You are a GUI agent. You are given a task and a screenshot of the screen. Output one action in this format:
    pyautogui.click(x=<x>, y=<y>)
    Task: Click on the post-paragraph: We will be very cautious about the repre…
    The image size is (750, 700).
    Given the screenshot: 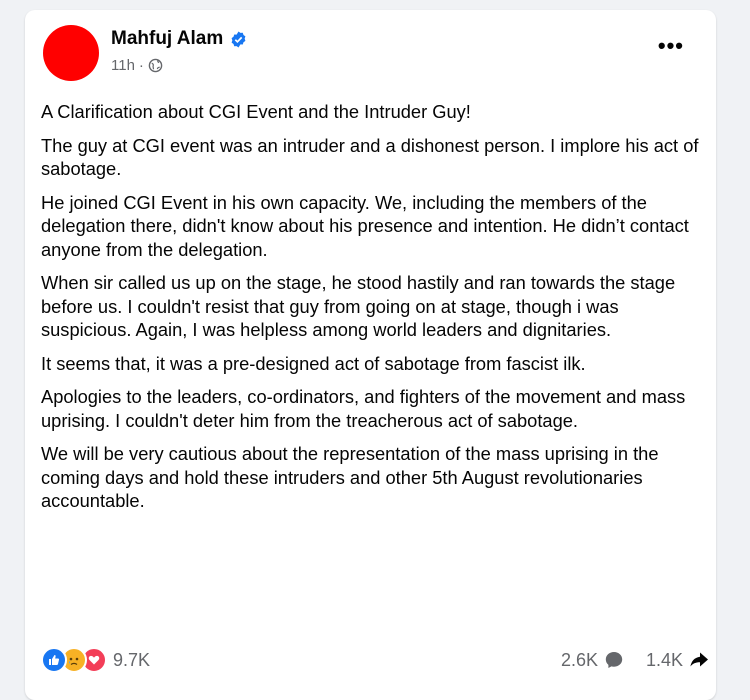 What is the action you would take?
    pyautogui.click(x=350, y=477)
    